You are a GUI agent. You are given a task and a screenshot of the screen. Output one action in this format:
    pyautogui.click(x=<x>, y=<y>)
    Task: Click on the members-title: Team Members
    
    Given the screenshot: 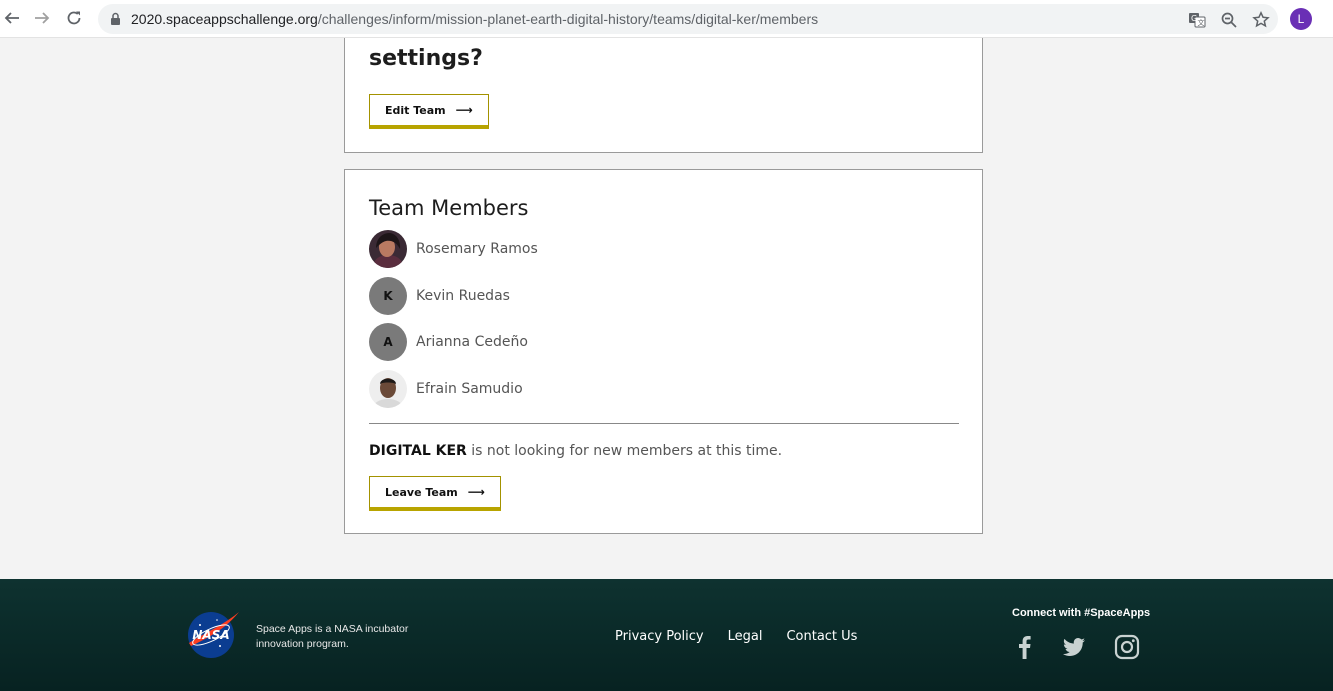 What is the action you would take?
    pyautogui.click(x=449, y=208)
    